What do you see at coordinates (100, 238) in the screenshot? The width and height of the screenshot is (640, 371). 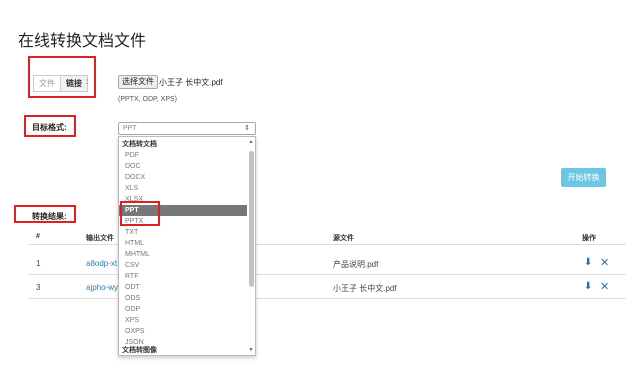 I see `col-header-output: 输出文件` at bounding box center [100, 238].